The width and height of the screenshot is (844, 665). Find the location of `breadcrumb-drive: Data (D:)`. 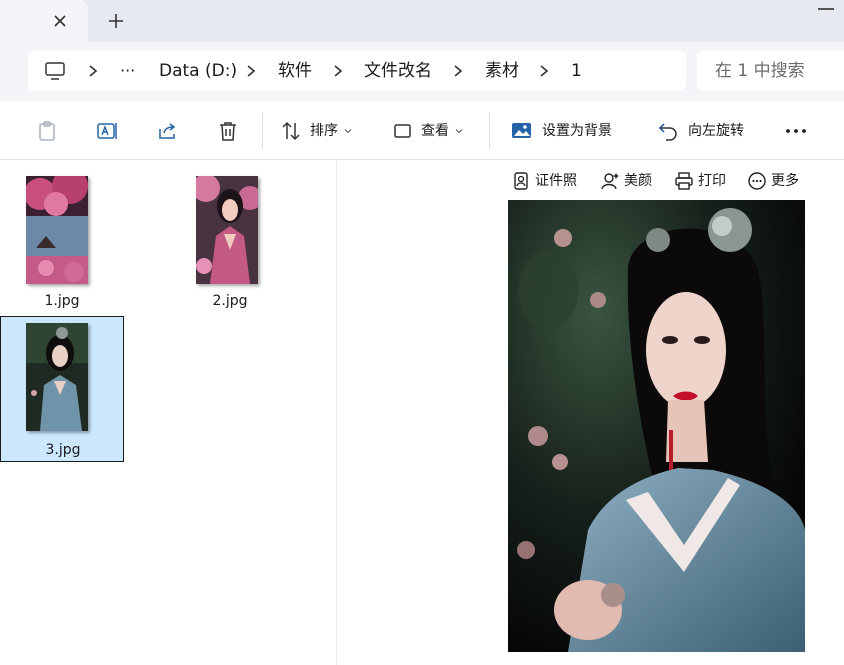

breadcrumb-drive: Data (D:) is located at coordinates (198, 71).